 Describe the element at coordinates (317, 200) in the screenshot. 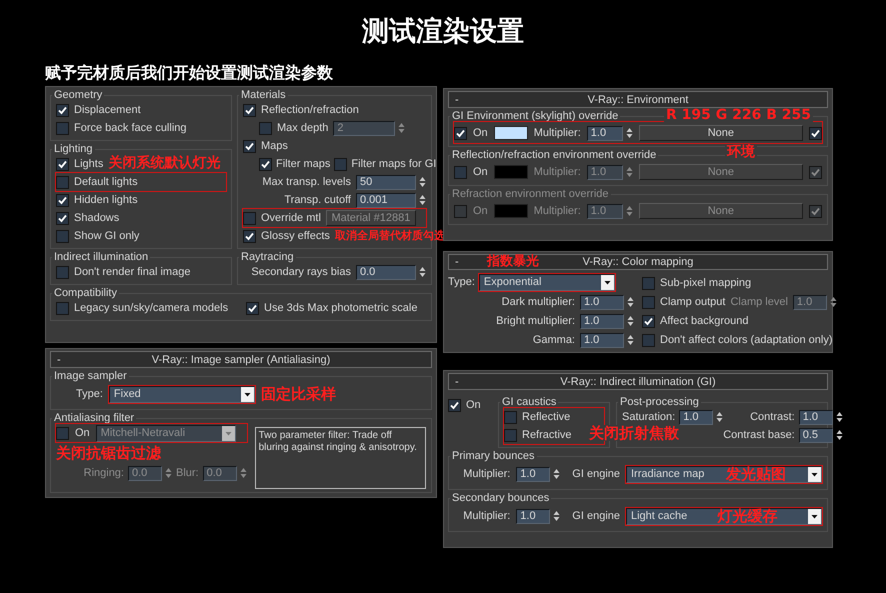

I see `label: Transp. cutoff` at that location.